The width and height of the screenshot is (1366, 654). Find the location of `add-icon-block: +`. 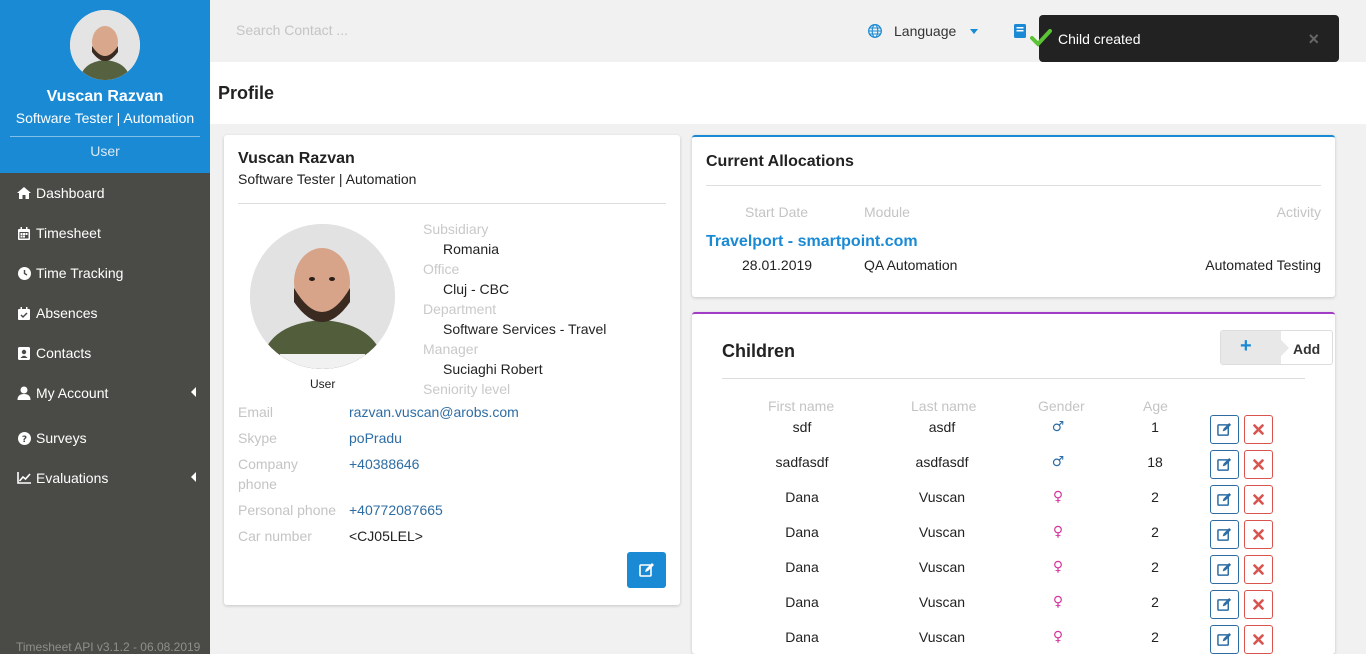

add-icon-block: + is located at coordinates (1255, 347).